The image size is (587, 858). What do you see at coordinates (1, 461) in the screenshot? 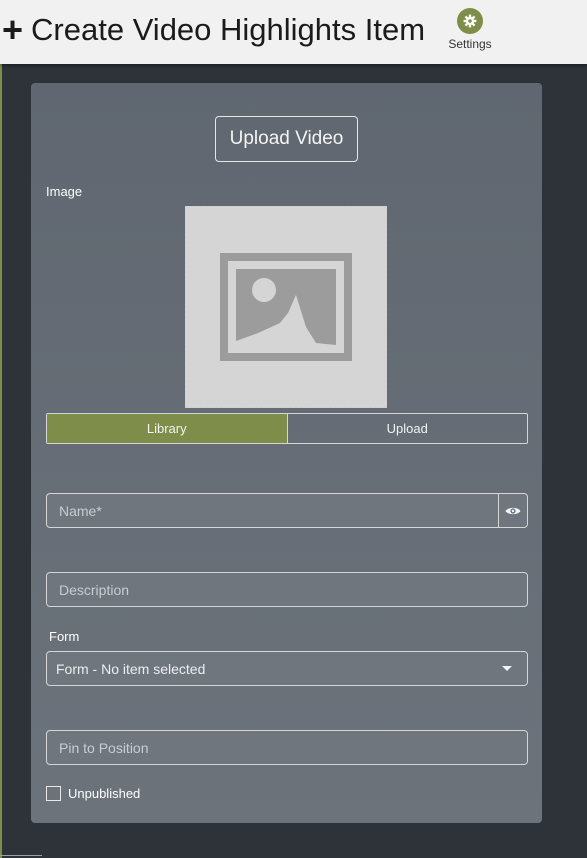
I see `left-edge-accent` at bounding box center [1, 461].